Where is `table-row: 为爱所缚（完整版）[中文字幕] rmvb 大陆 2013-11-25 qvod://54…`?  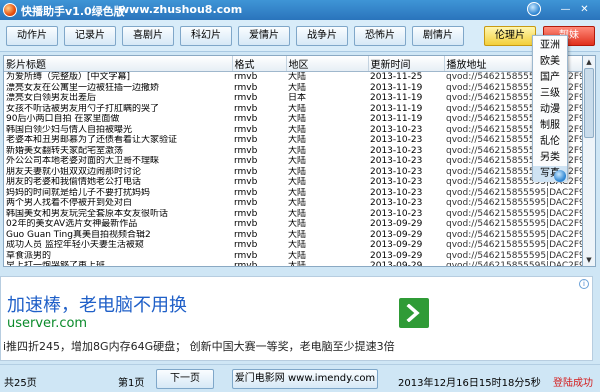
table-row: 为爱所缚（完整版）[中文字幕] rmvb 大陆 2013-11-25 qvod://54… is located at coordinates (293, 77).